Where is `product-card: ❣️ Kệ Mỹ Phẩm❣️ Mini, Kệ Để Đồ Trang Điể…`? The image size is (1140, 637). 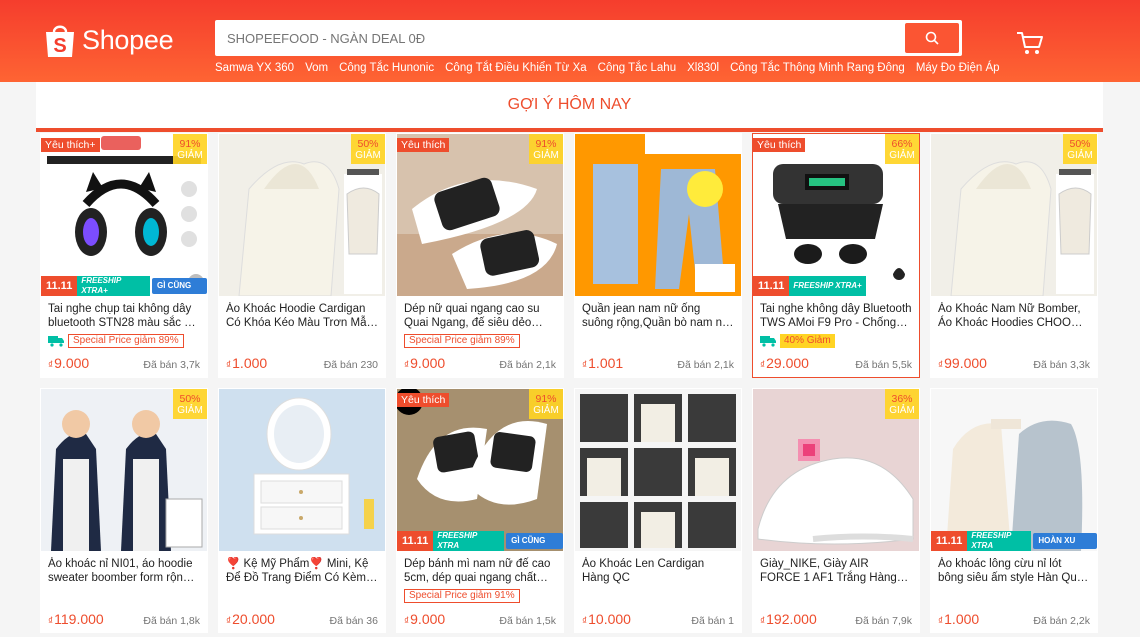 product-card: ❣️ Kệ Mỹ Phẩm❣️ Mini, Kệ Để Đồ Trang Điể… is located at coordinates (302, 510).